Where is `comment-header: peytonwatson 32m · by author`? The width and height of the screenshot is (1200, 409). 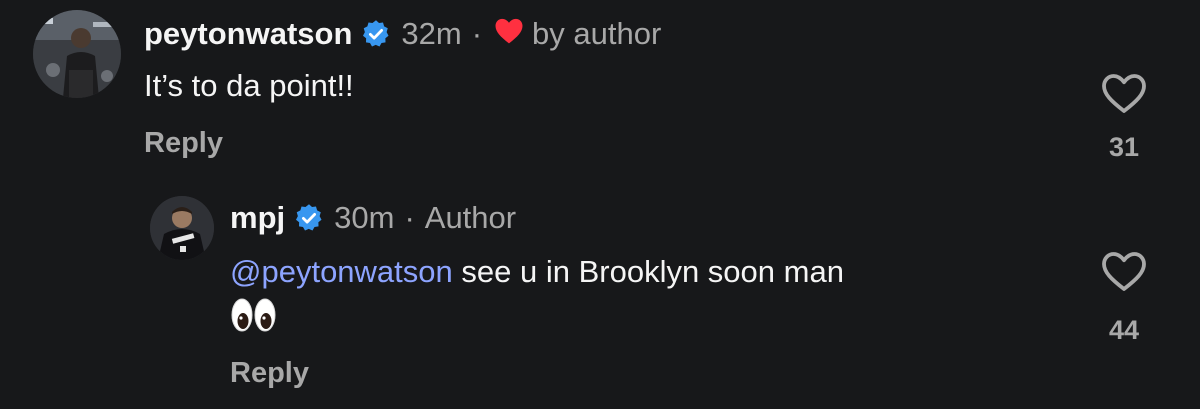
comment-header: peytonwatson 32m · by author is located at coordinates (402, 34).